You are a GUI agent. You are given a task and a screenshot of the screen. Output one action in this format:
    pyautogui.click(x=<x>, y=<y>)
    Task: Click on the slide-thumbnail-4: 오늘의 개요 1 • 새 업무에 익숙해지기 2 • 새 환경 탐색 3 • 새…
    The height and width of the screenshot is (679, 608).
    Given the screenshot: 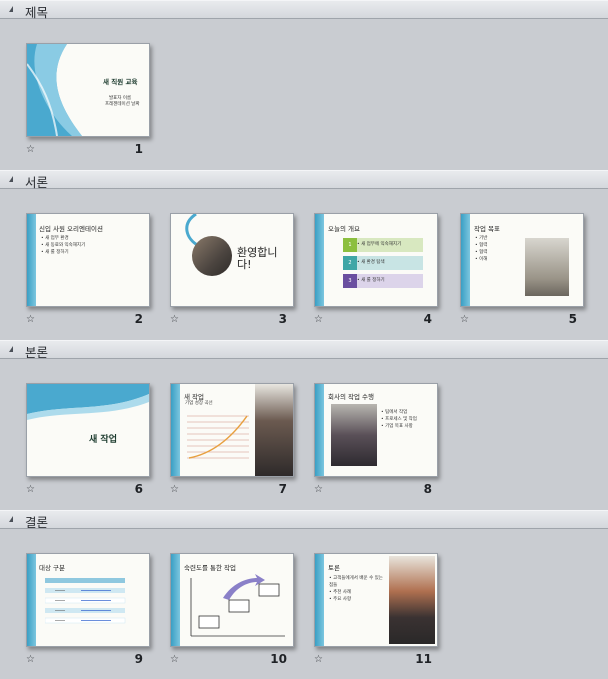 What is the action you would take?
    pyautogui.click(x=376, y=260)
    